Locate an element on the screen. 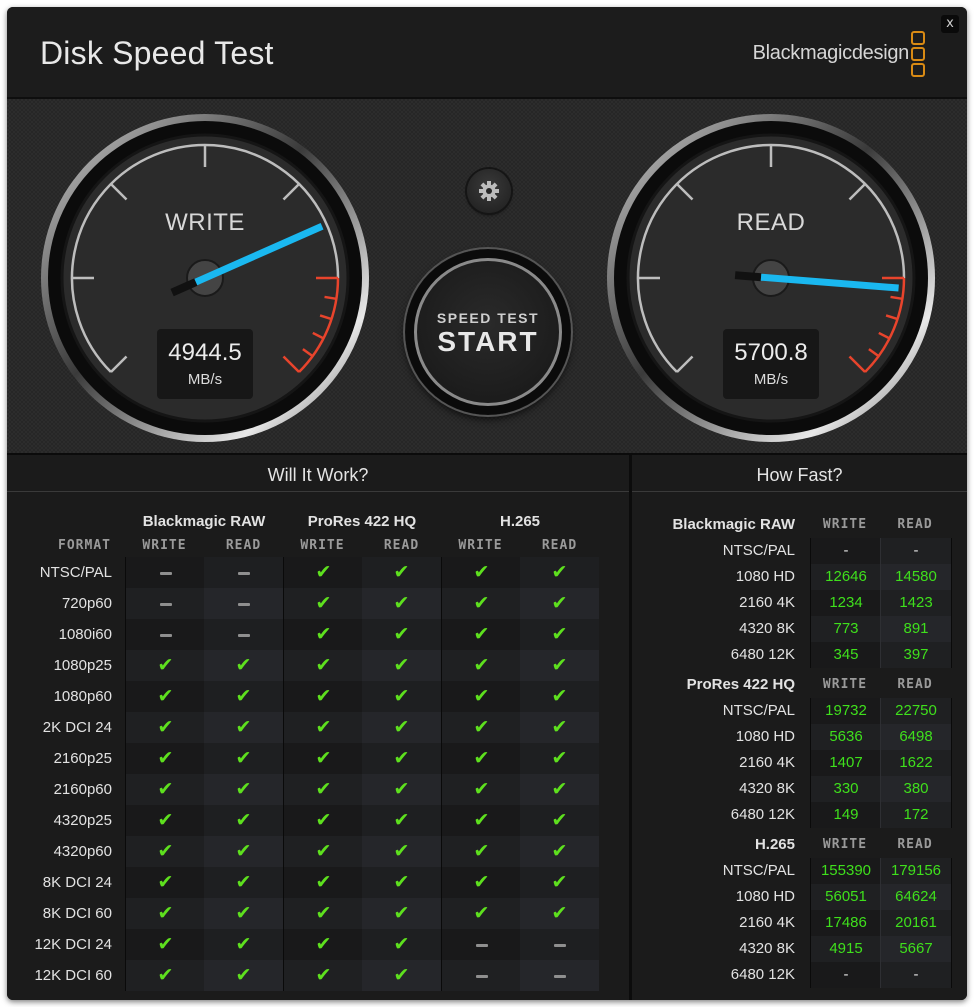 This screenshot has height=1007, width=974. table-row: 4320 8K 330 380 is located at coordinates (799, 789).